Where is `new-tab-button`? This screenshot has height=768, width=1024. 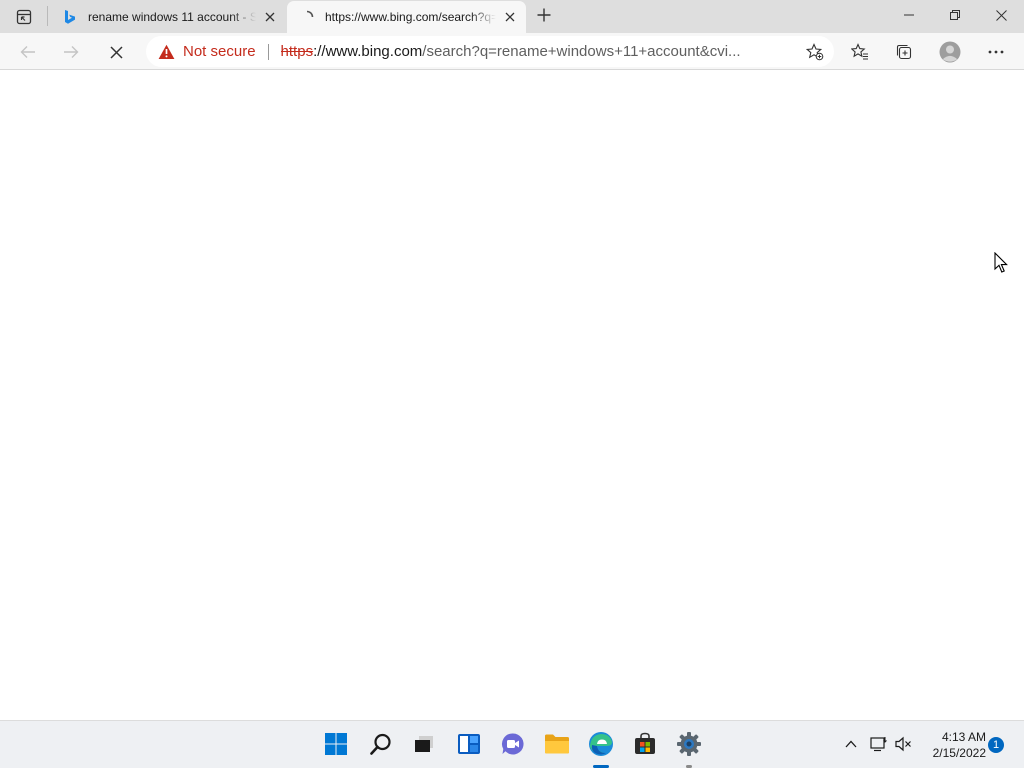
new-tab-button is located at coordinates (544, 15).